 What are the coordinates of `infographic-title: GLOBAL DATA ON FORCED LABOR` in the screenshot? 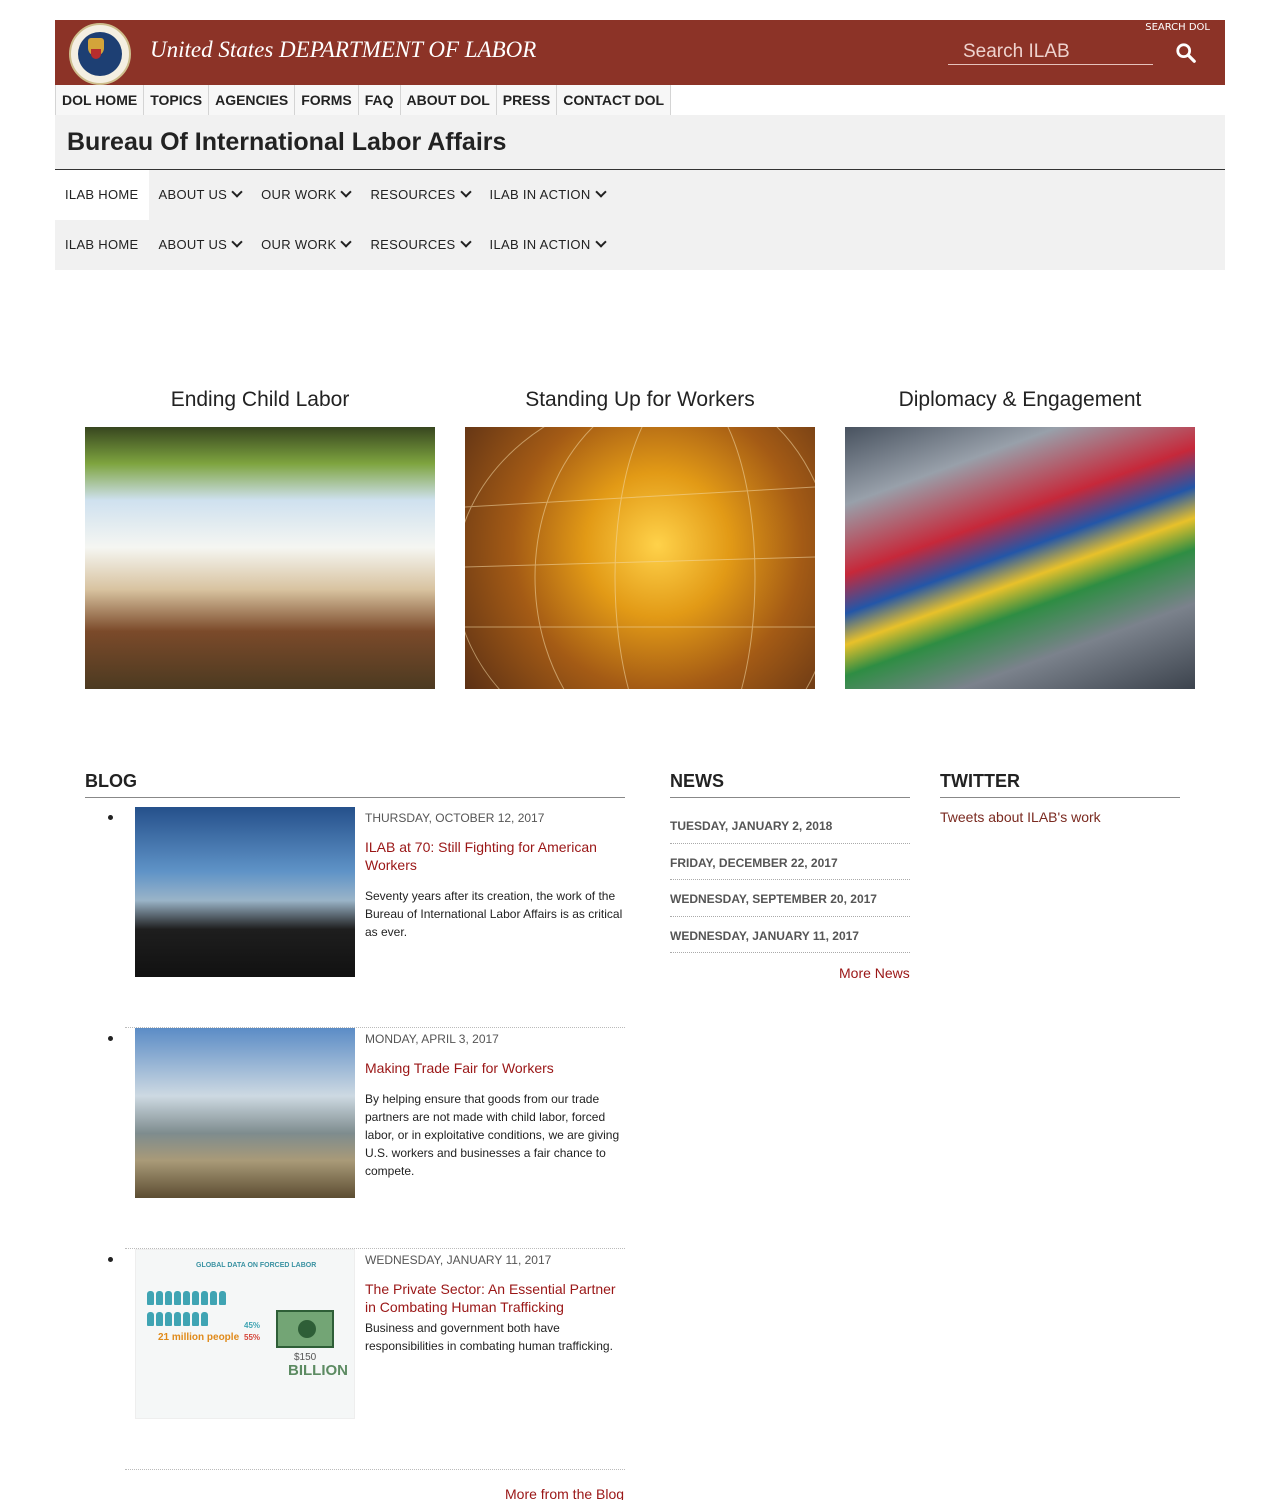 It's located at (256, 1265).